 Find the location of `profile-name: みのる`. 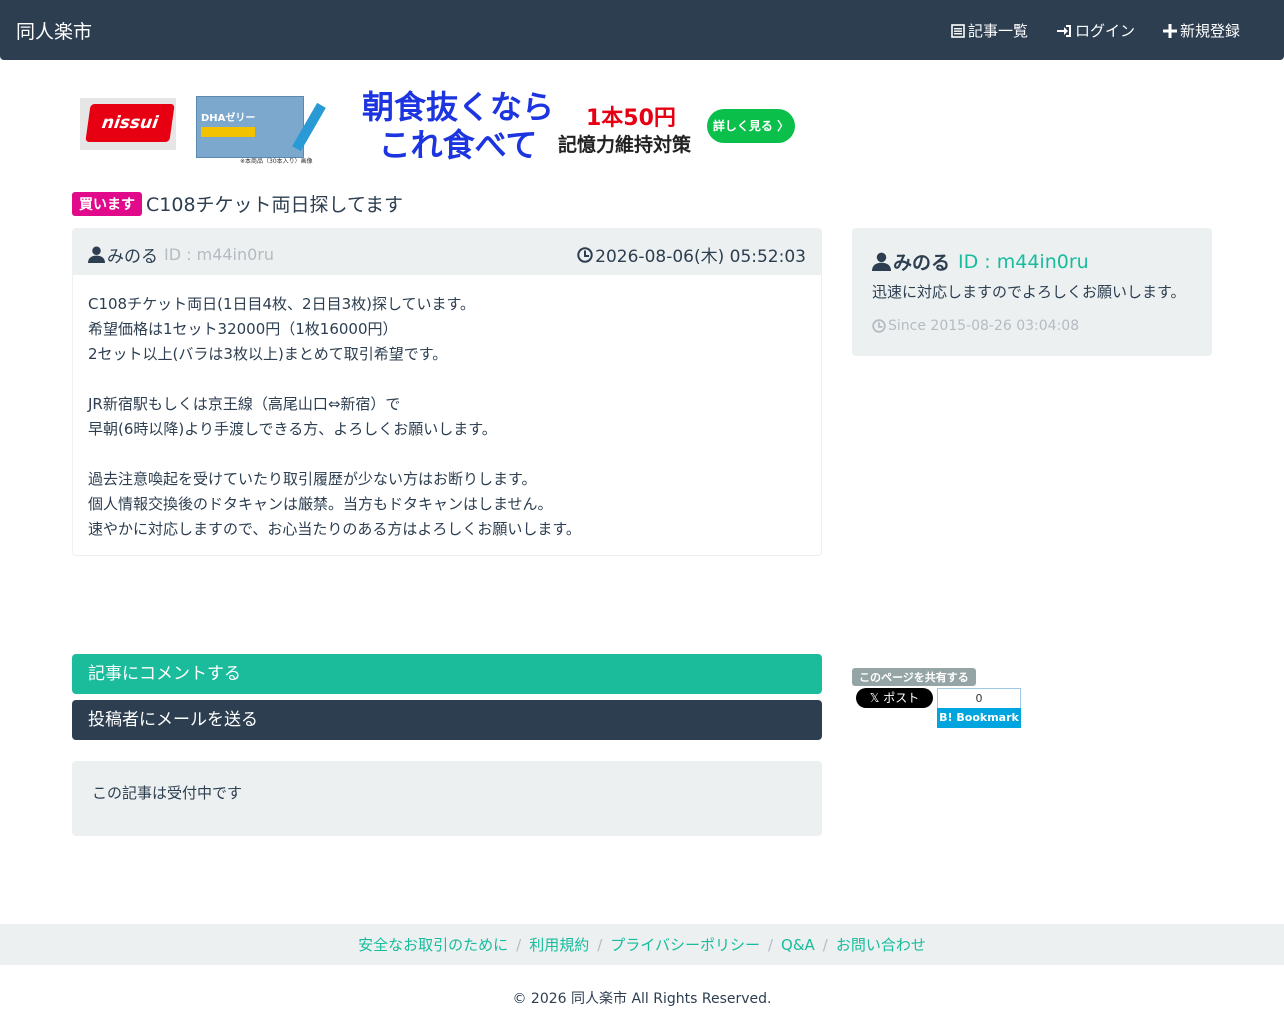

profile-name: みのる is located at coordinates (922, 263).